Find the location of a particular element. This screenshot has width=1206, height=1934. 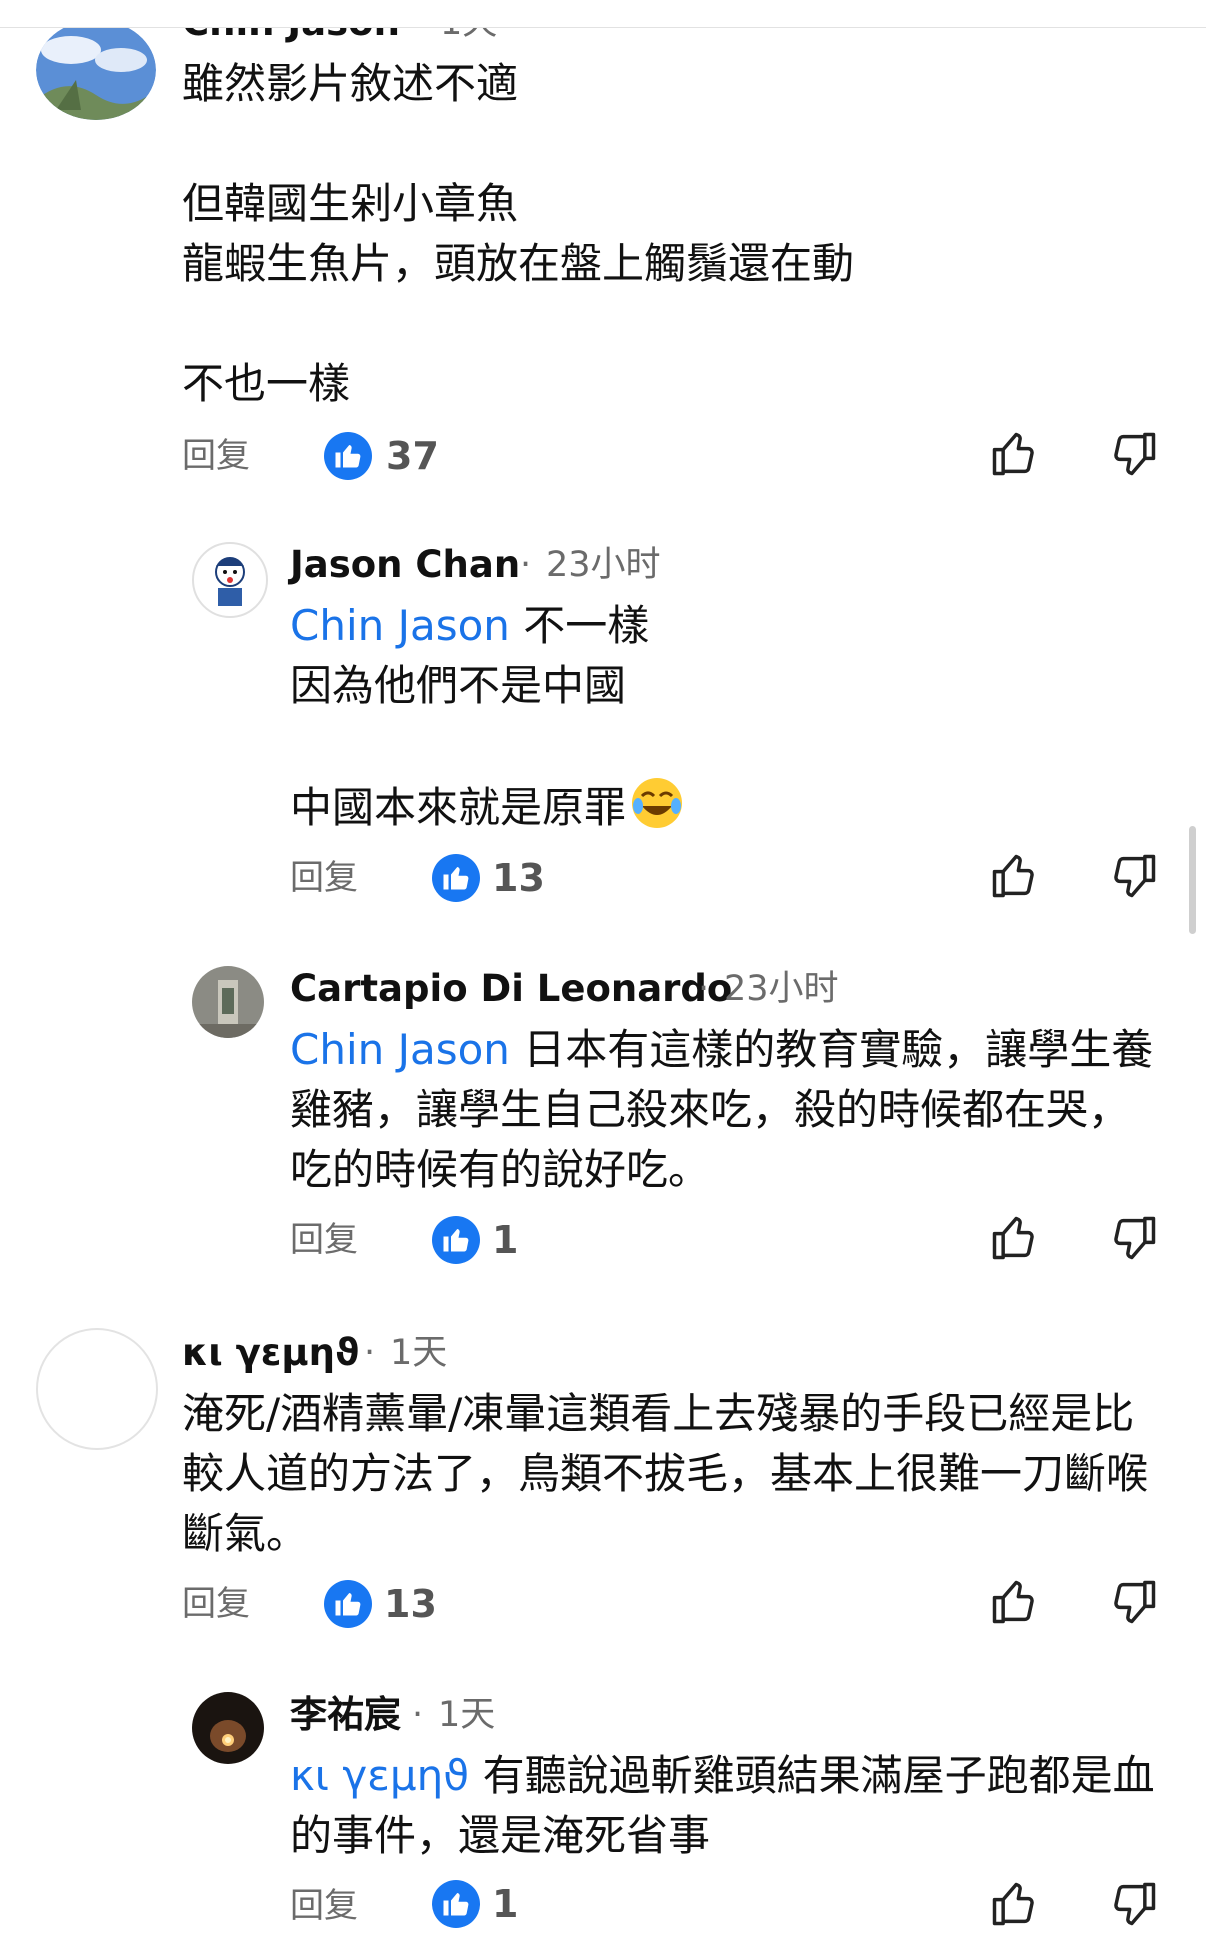

comment-text-line: 龍蝦生魚片，頭放在盤上觸鬚還在動 is located at coordinates (518, 263).